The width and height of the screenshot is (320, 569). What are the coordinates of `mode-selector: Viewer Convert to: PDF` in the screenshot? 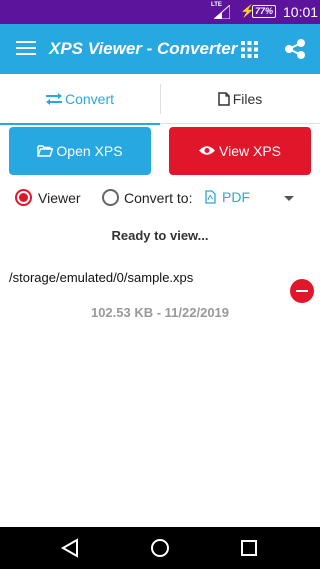 It's located at (160, 198).